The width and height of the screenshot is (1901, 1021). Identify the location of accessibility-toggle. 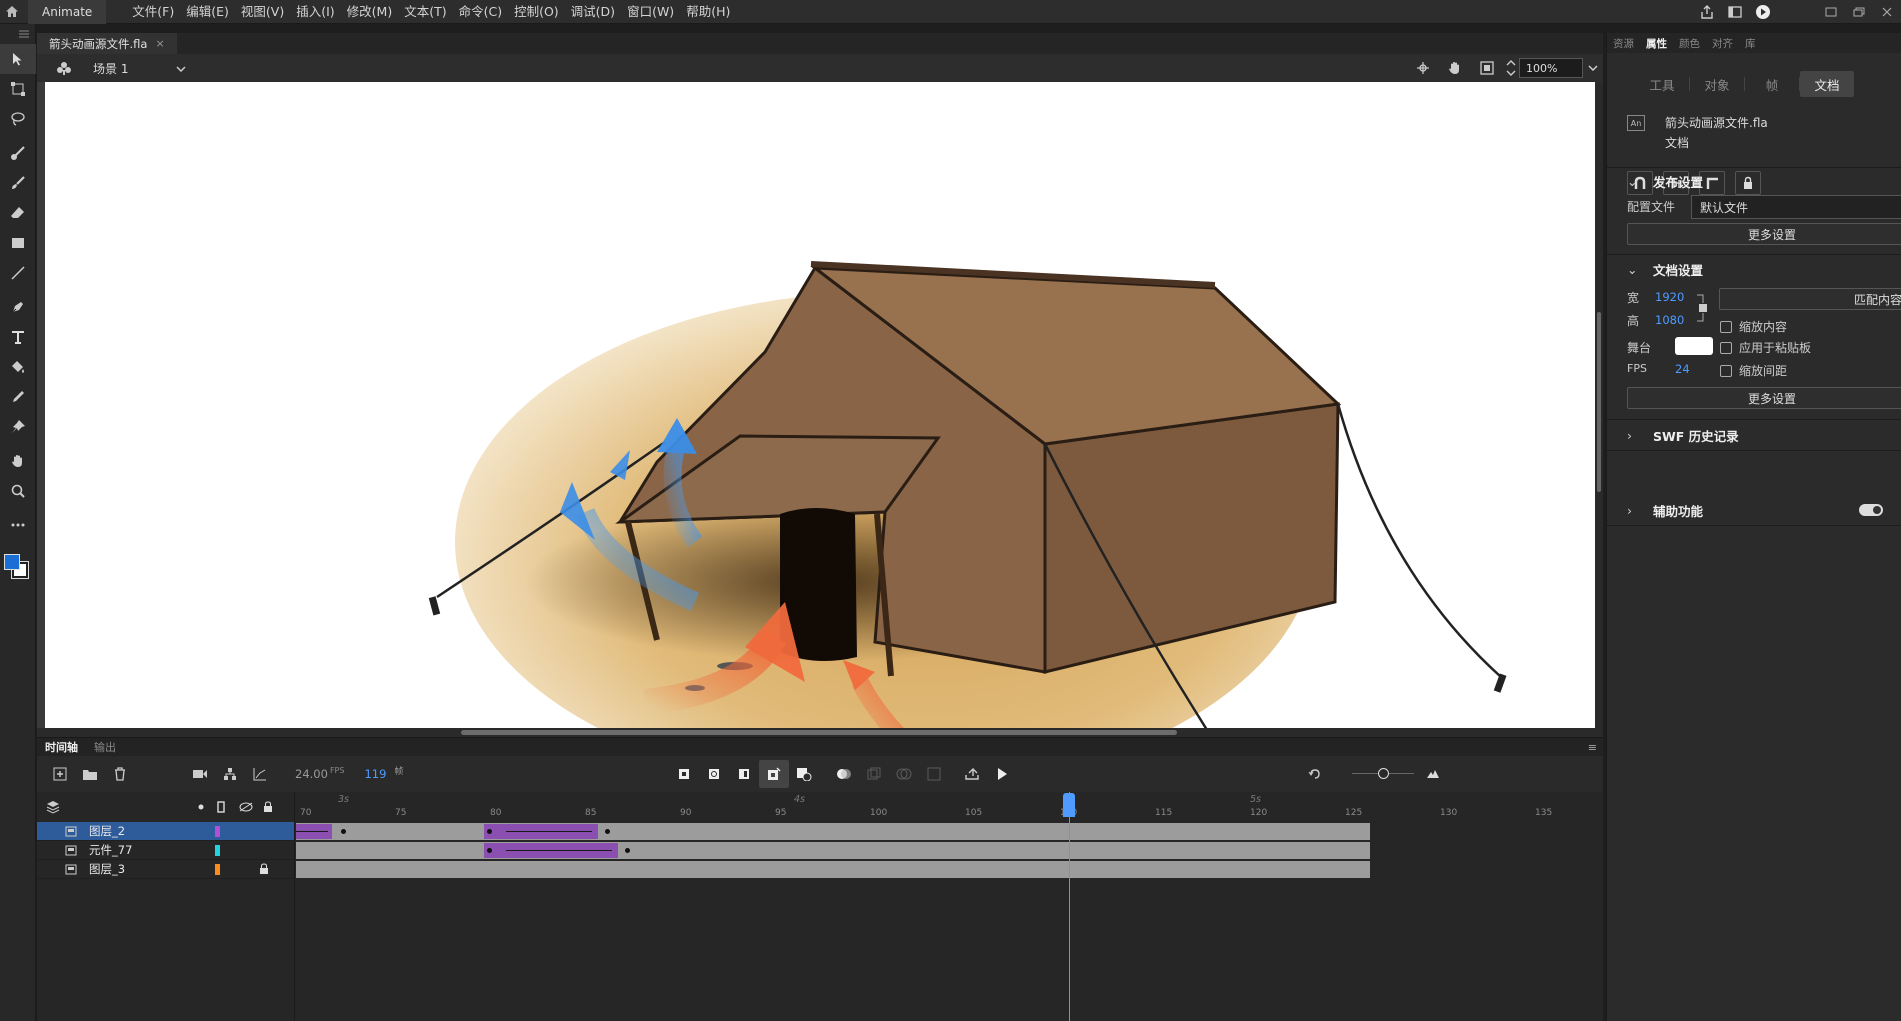
(1871, 510).